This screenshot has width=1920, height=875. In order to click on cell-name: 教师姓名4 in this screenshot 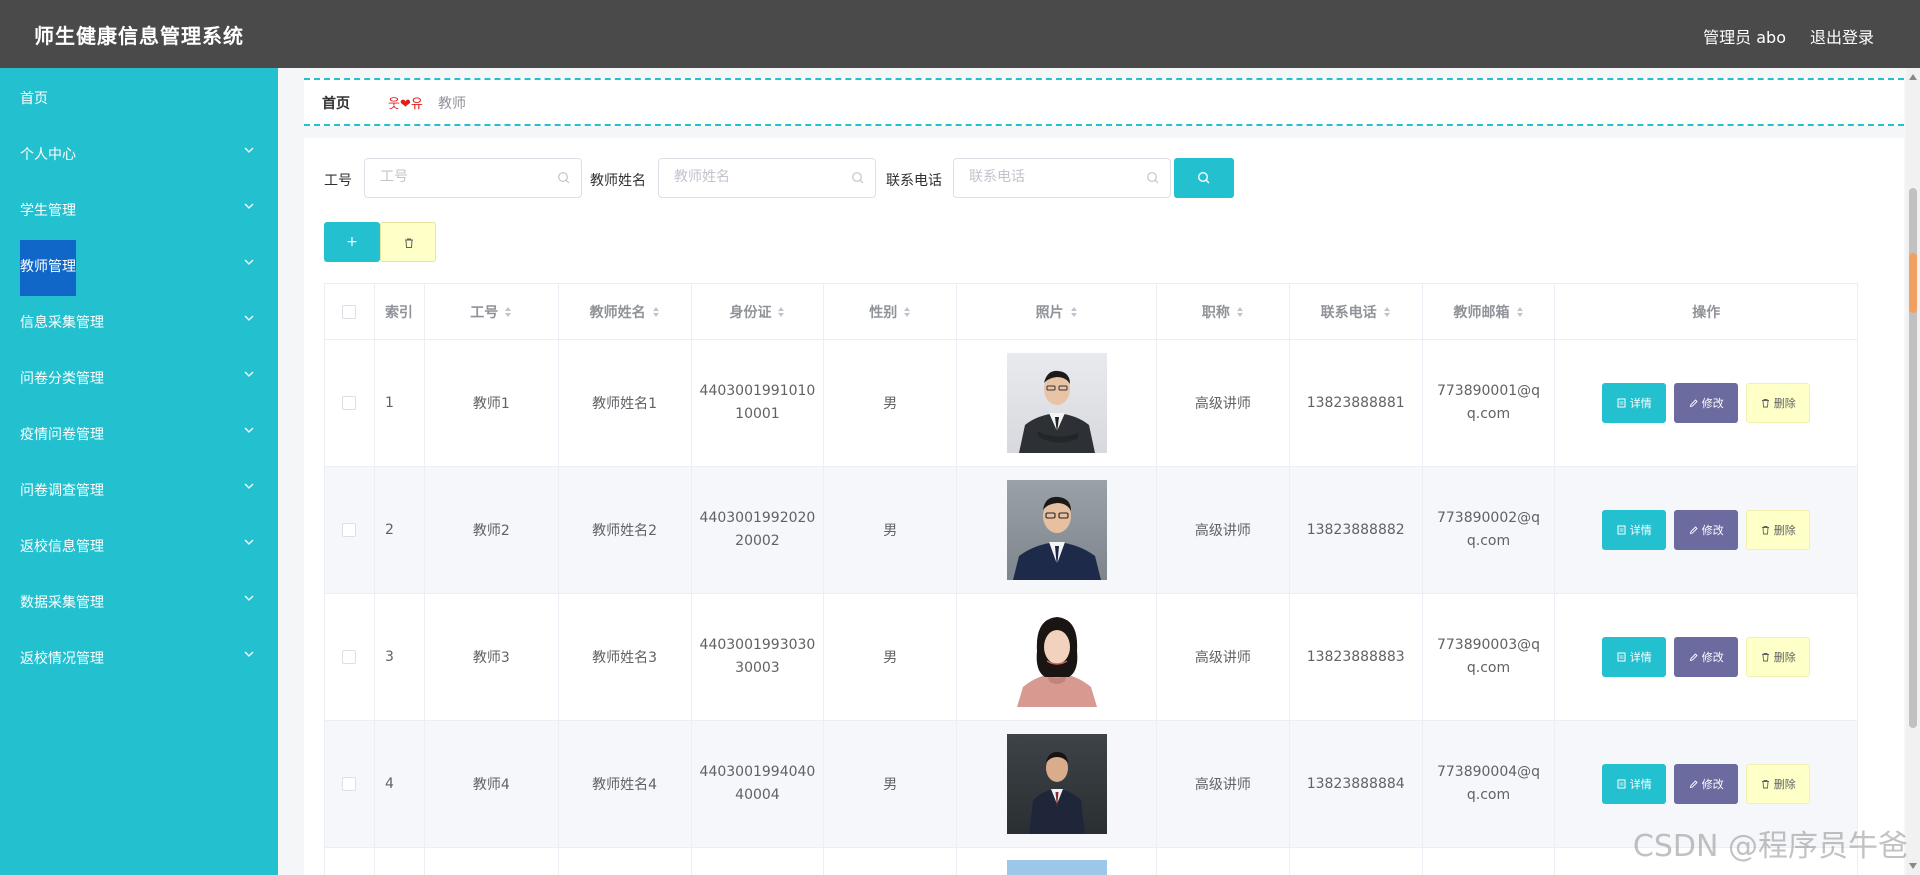, I will do `click(625, 784)`.